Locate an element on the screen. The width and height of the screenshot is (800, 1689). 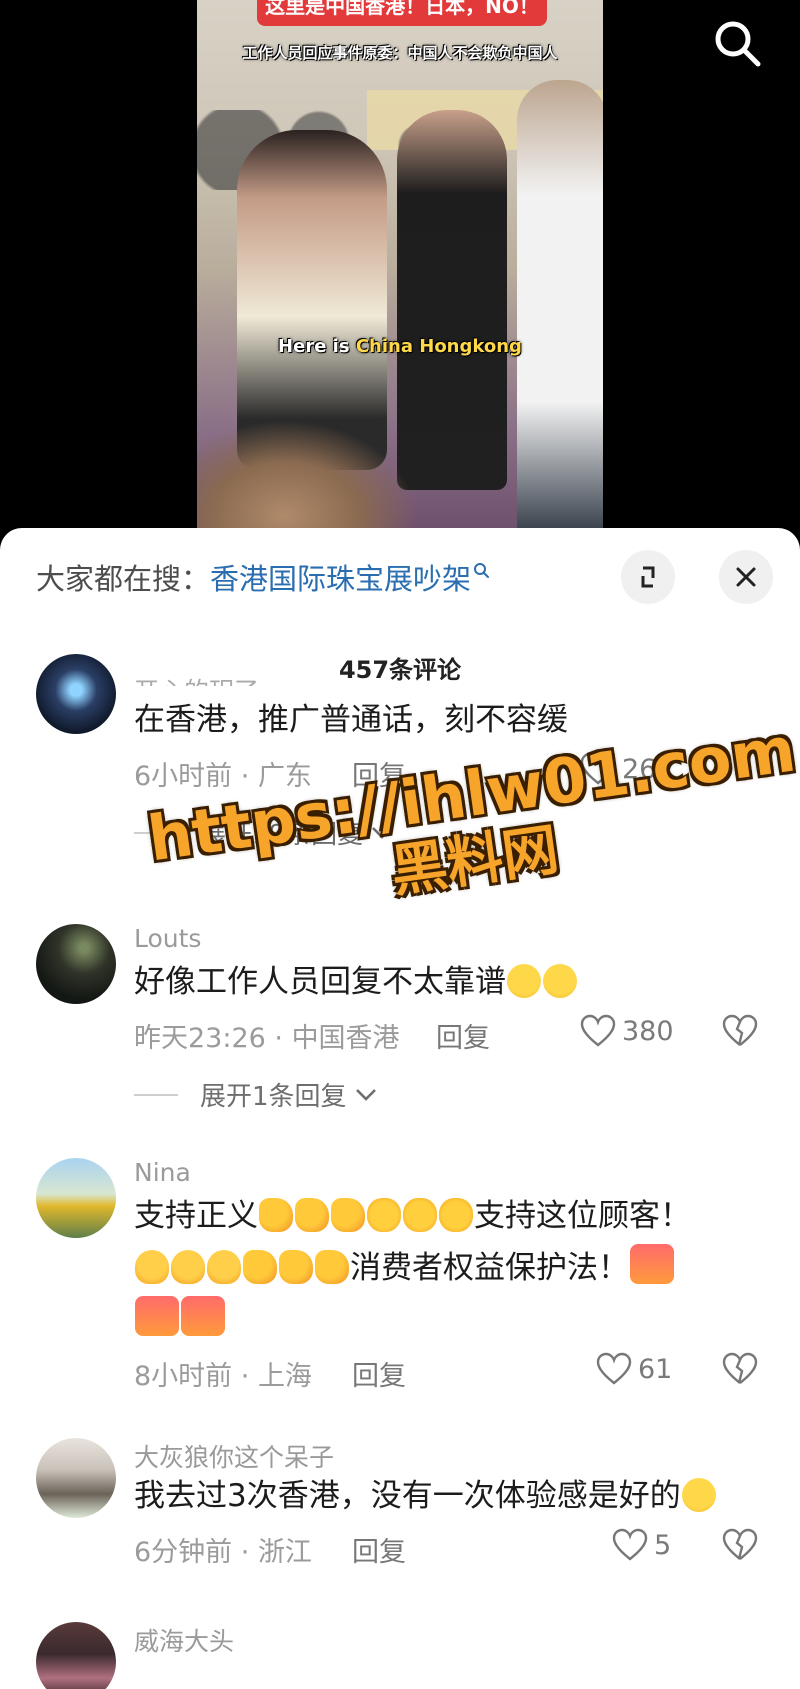
chevron-down-icon is located at coordinates (365, 1094).